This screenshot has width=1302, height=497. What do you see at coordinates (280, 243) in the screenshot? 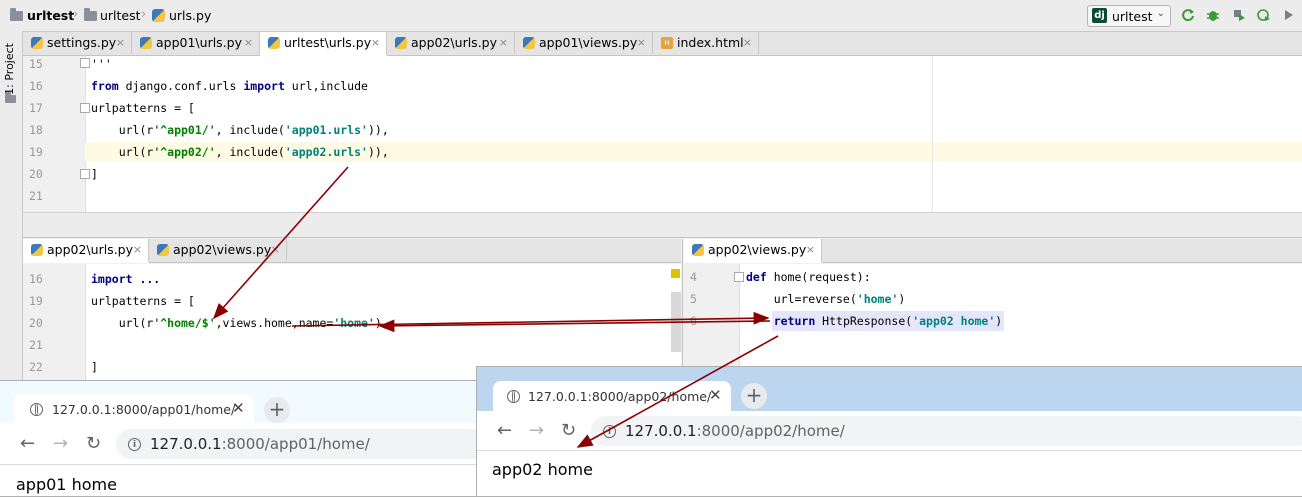
I see `arrow-include-to-urlpattern` at bounding box center [280, 243].